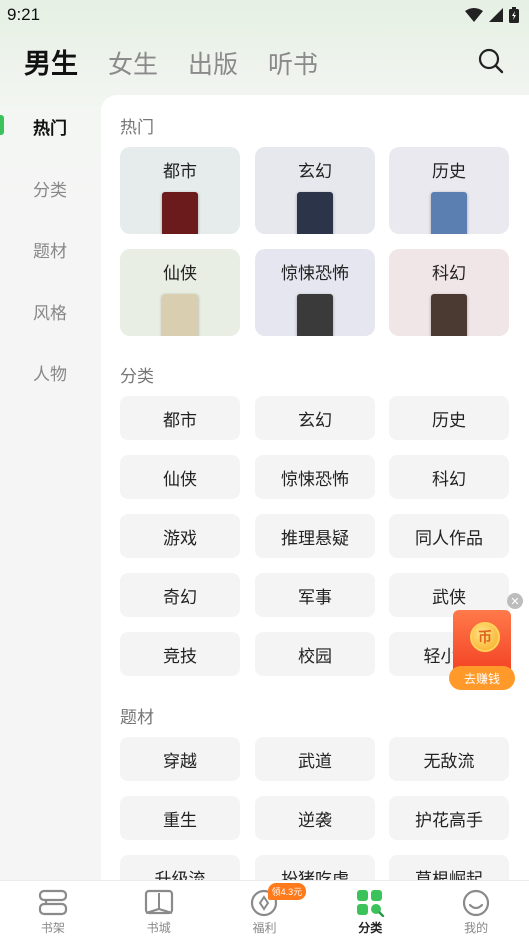  What do you see at coordinates (137, 376) in the screenshot?
I see `section-title-category: 分类` at bounding box center [137, 376].